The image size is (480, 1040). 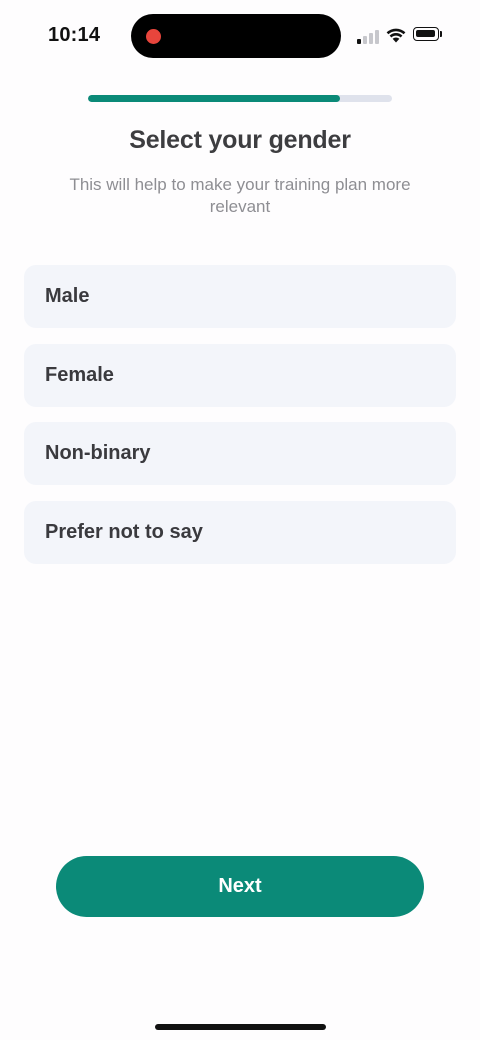 I want to click on option-non-binary: Non-binary, so click(x=240, y=453).